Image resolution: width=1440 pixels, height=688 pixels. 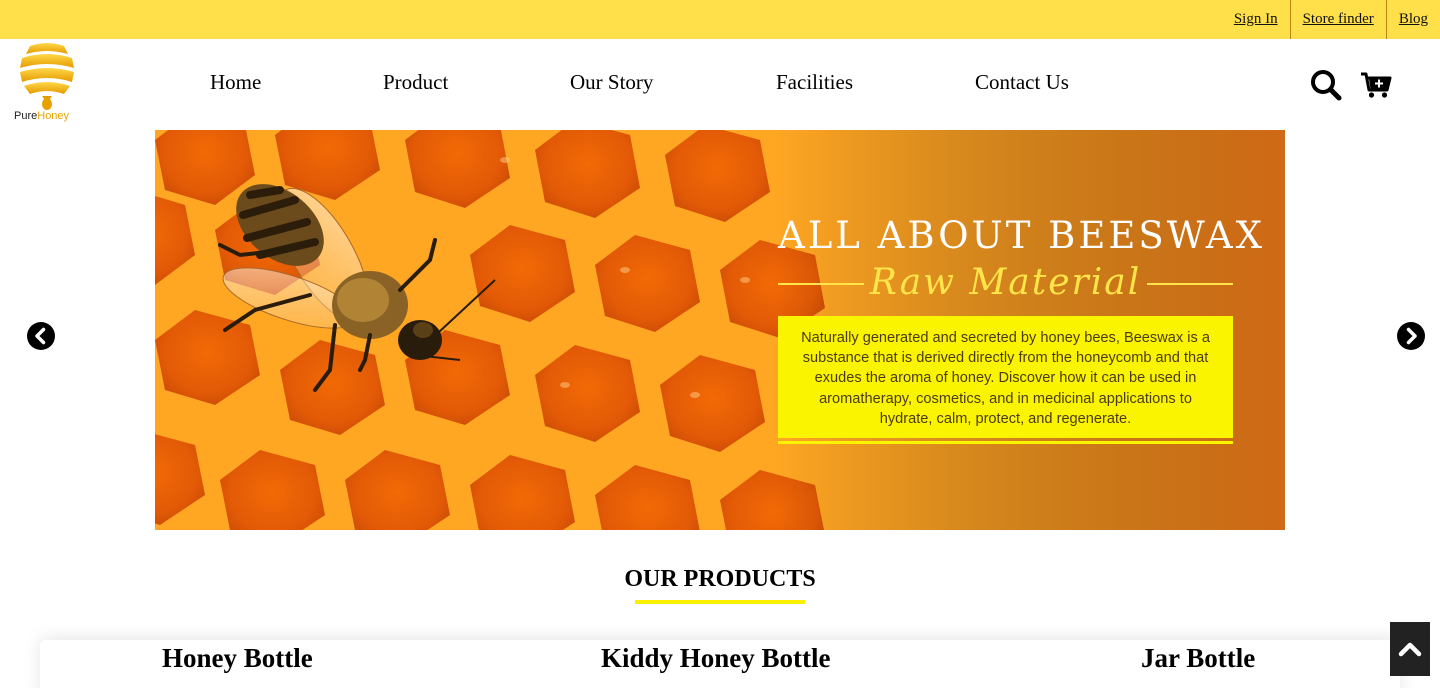 I want to click on hero-description-underline, so click(x=1005, y=442).